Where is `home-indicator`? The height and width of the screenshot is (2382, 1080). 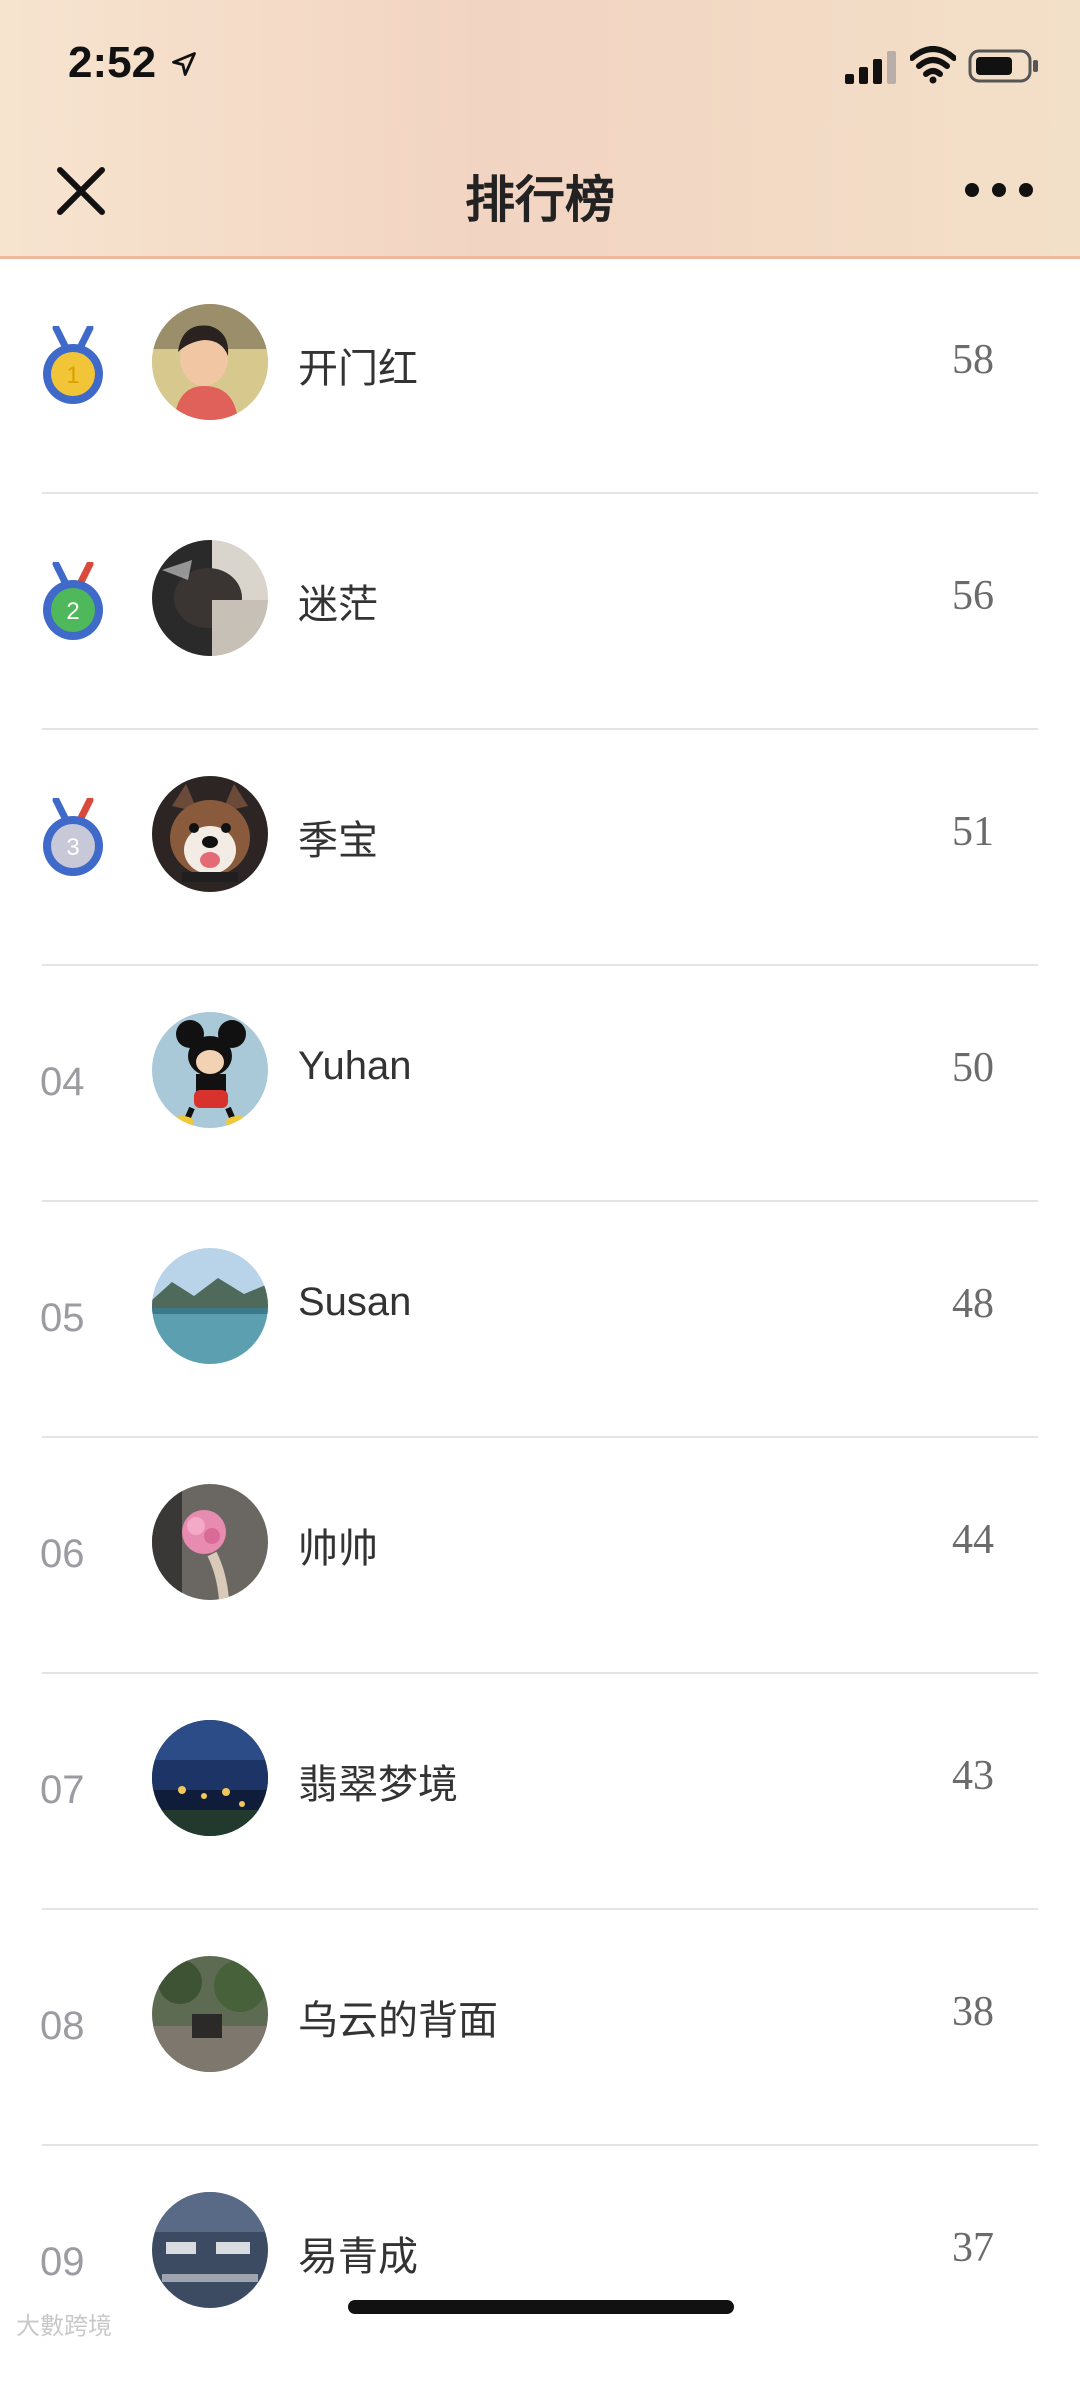 home-indicator is located at coordinates (541, 2307).